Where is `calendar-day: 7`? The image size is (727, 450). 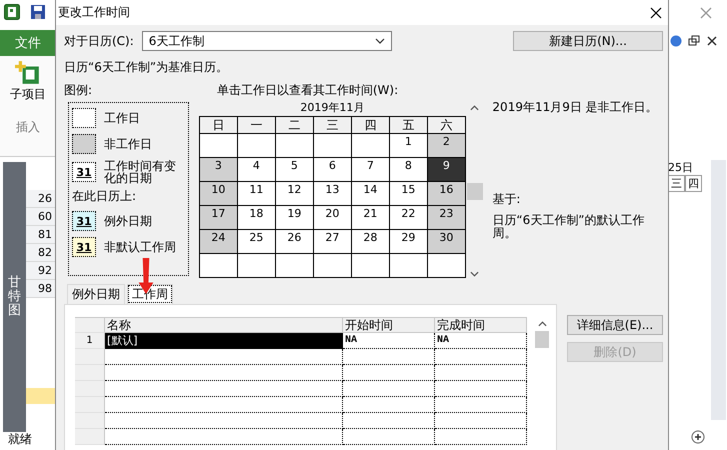 calendar-day: 7 is located at coordinates (371, 170).